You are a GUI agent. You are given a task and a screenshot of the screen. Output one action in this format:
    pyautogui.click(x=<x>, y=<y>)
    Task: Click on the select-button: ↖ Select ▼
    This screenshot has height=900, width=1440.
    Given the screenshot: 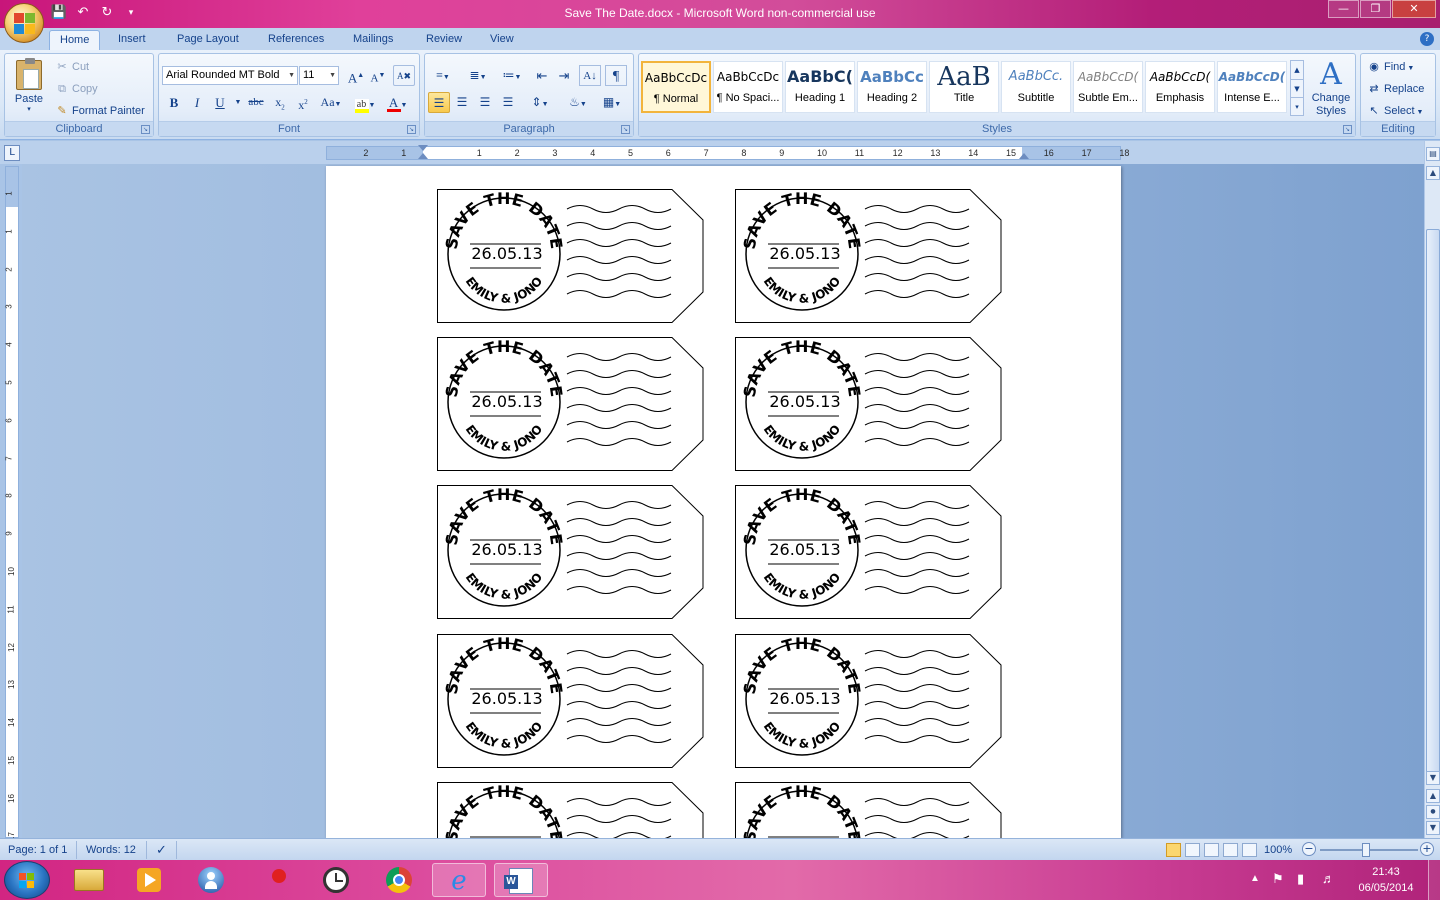 What is the action you would take?
    pyautogui.click(x=1395, y=111)
    